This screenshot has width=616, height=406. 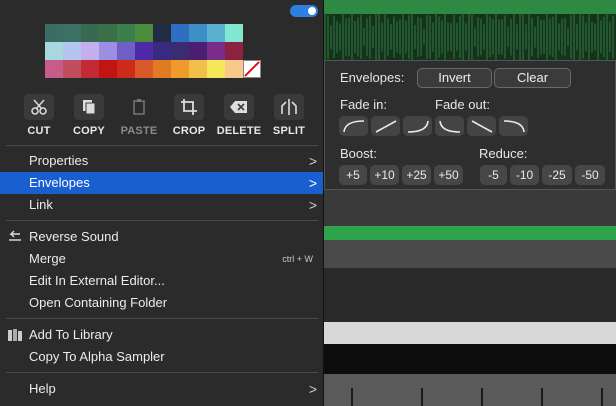 What do you see at coordinates (139, 107) in the screenshot?
I see `clipboard-icon` at bounding box center [139, 107].